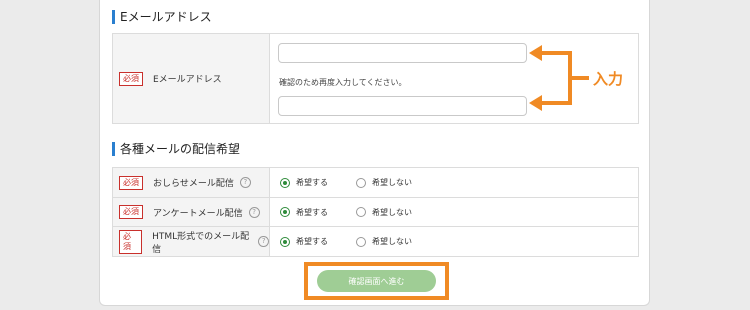 The width and height of the screenshot is (750, 310). I want to click on pref-label: おしらせメール配信, so click(193, 184).